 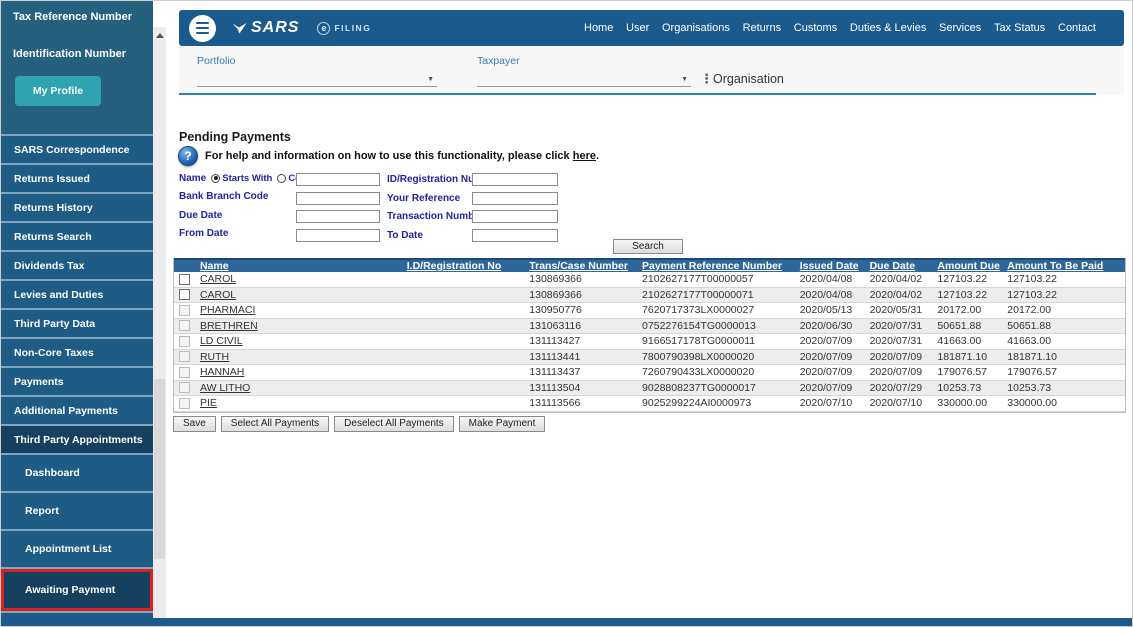 I want to click on name-input, so click(x=338, y=180).